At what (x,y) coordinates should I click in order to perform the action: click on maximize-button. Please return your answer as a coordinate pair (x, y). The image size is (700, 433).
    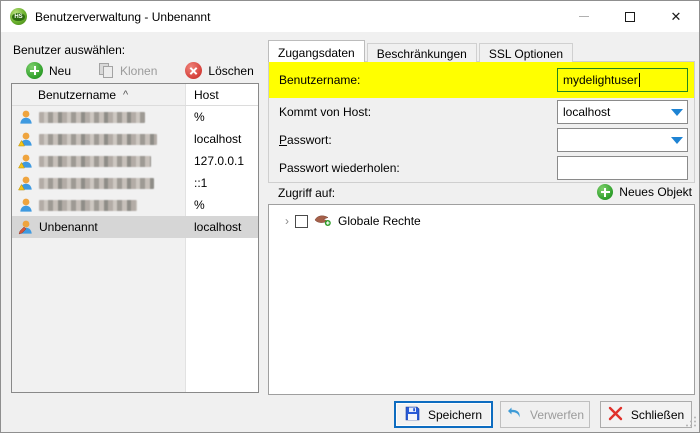
    Looking at the image, I should click on (630, 16).